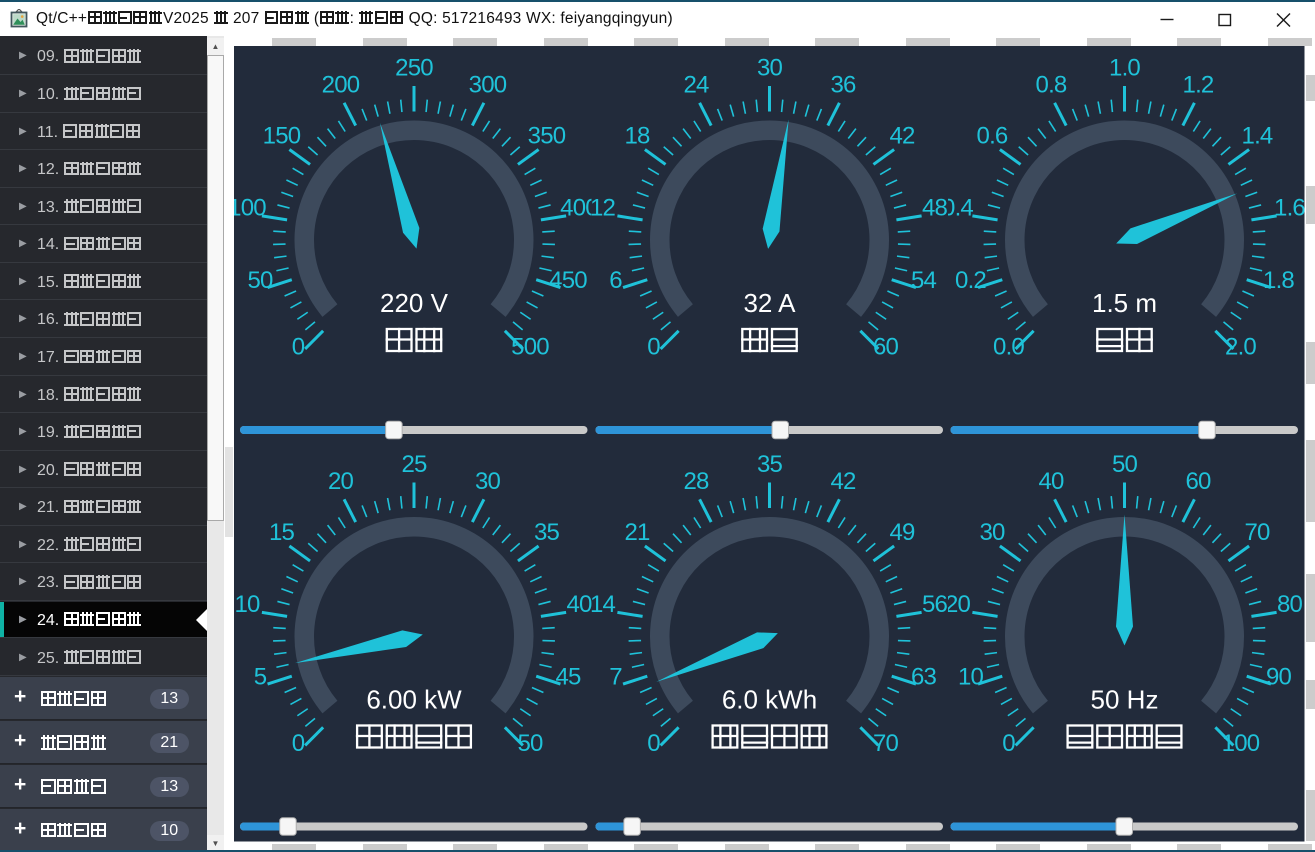 The height and width of the screenshot is (852, 1315). What do you see at coordinates (568, 280) in the screenshot?
I see `svg-text: 450` at bounding box center [568, 280].